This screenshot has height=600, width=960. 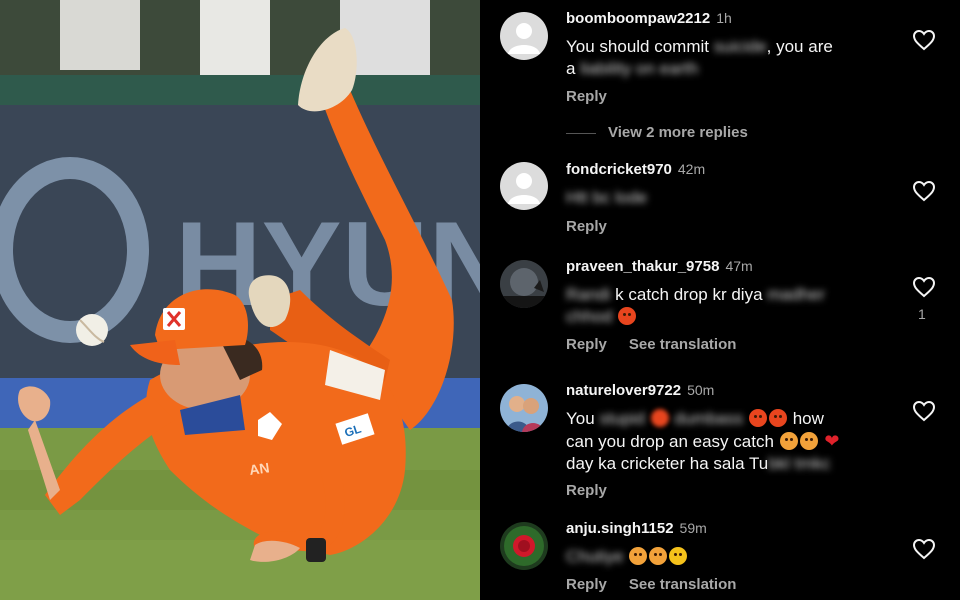 I want to click on comment-time: 59m, so click(x=693, y=528).